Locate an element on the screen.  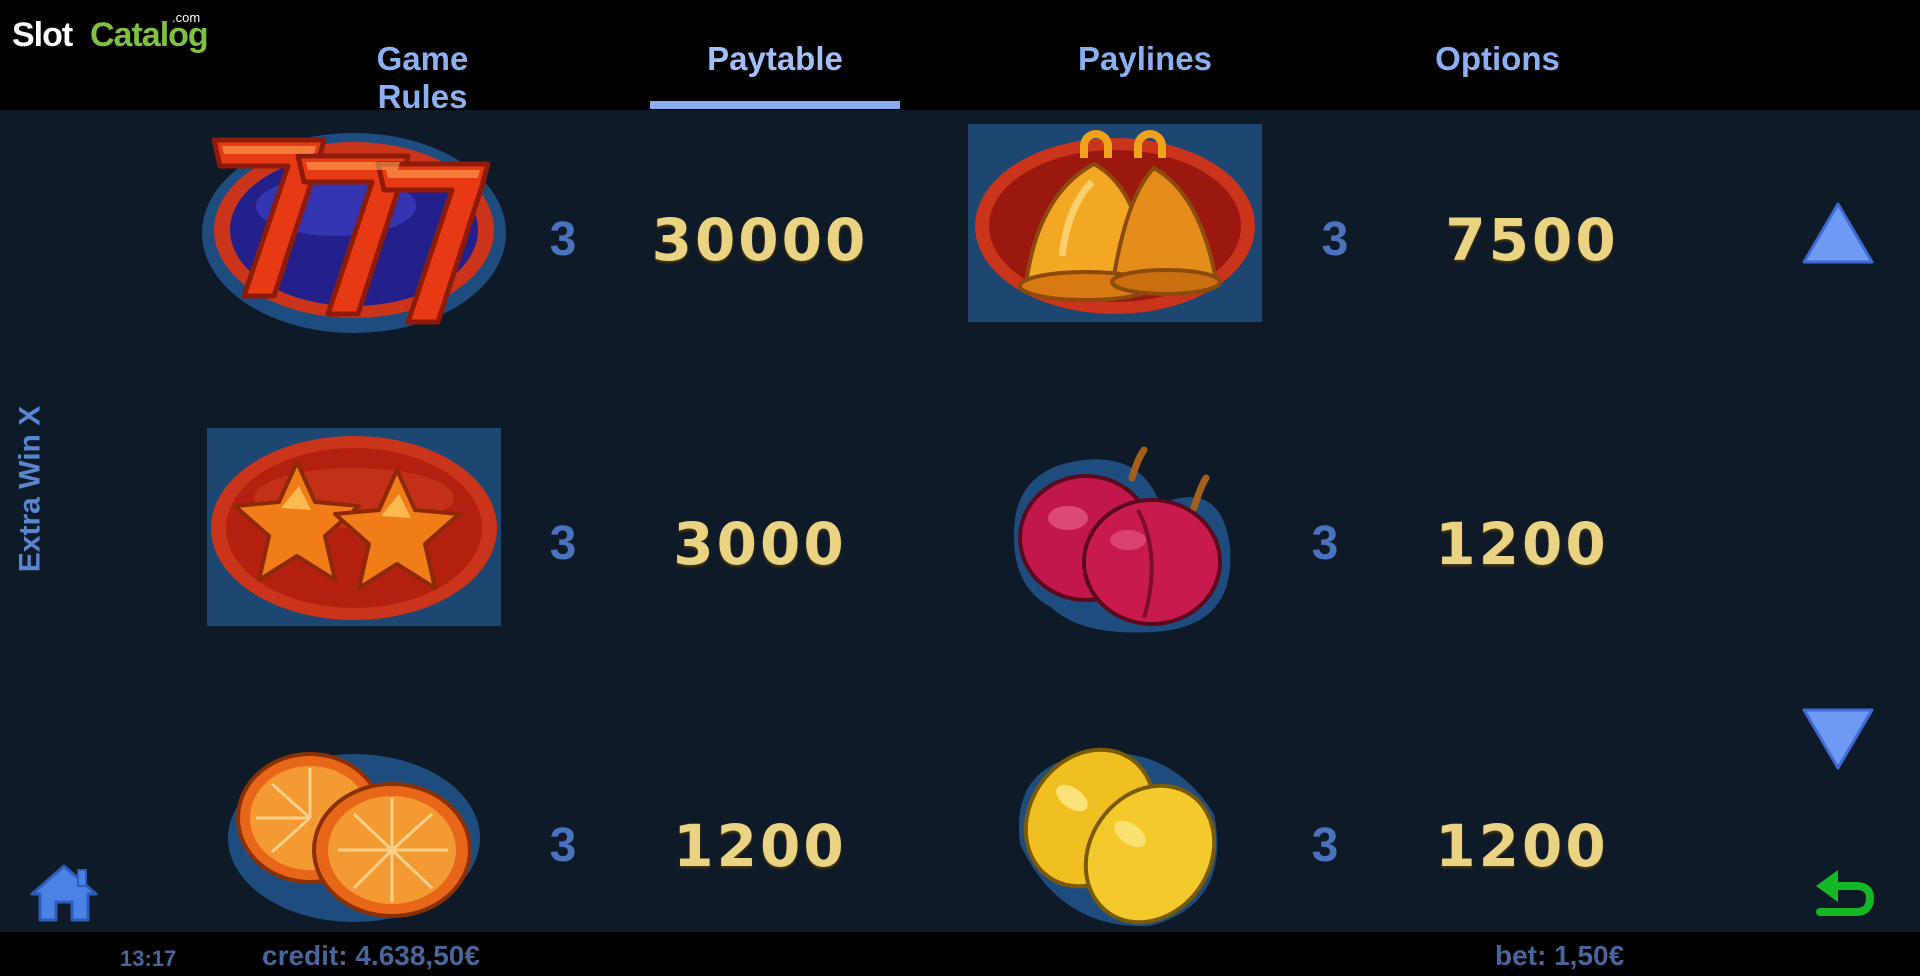
payout-value: 7500 is located at coordinates (1532, 240).